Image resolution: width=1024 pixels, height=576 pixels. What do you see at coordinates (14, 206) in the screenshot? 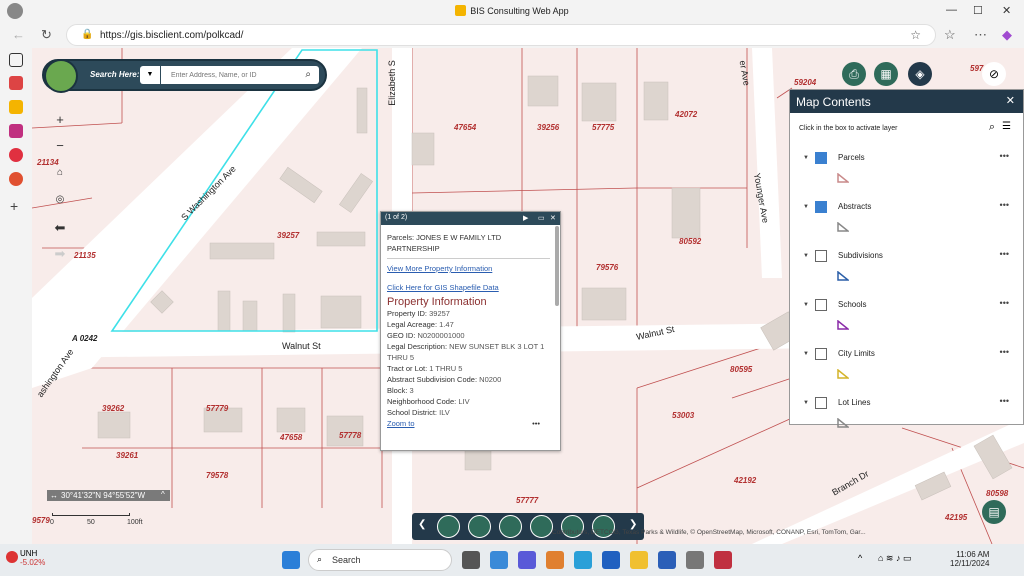
I see `add-icon: +` at bounding box center [14, 206].